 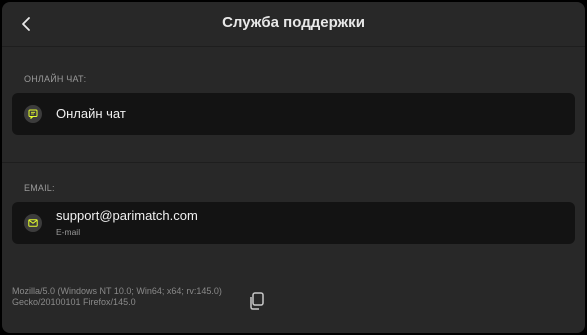 I want to click on online-chat-title: Онлайн чат, so click(x=91, y=113).